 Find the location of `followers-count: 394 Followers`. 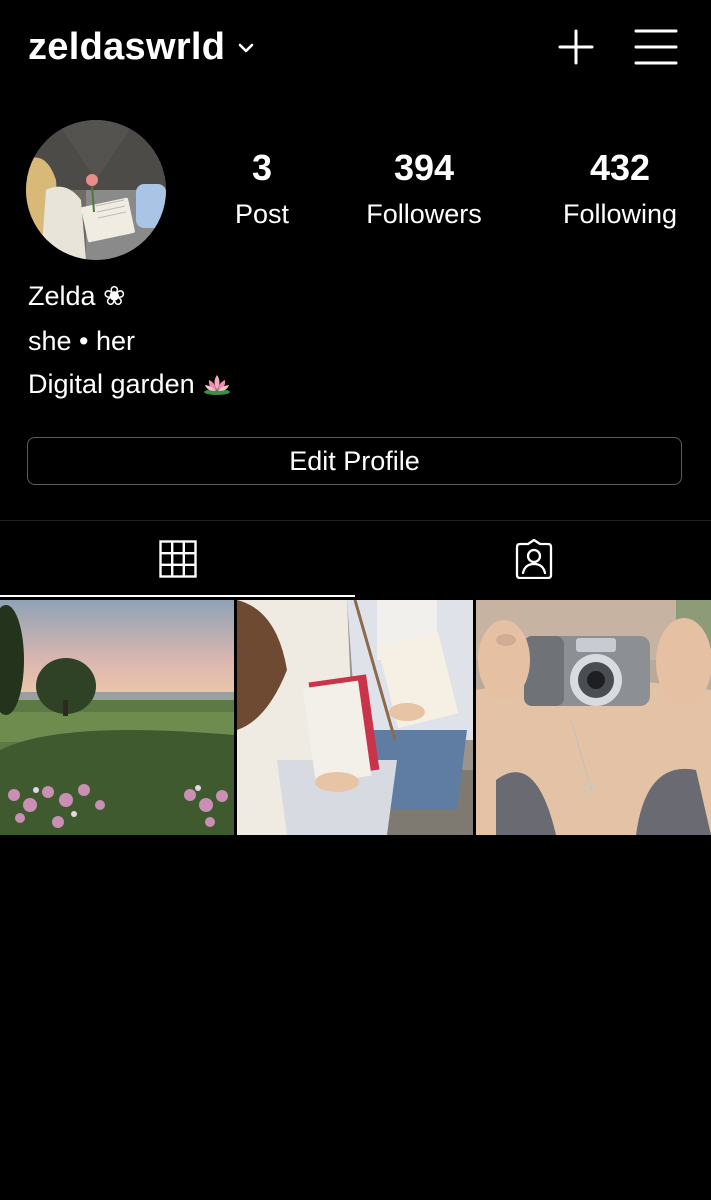

followers-count: 394 Followers is located at coordinates (424, 190).